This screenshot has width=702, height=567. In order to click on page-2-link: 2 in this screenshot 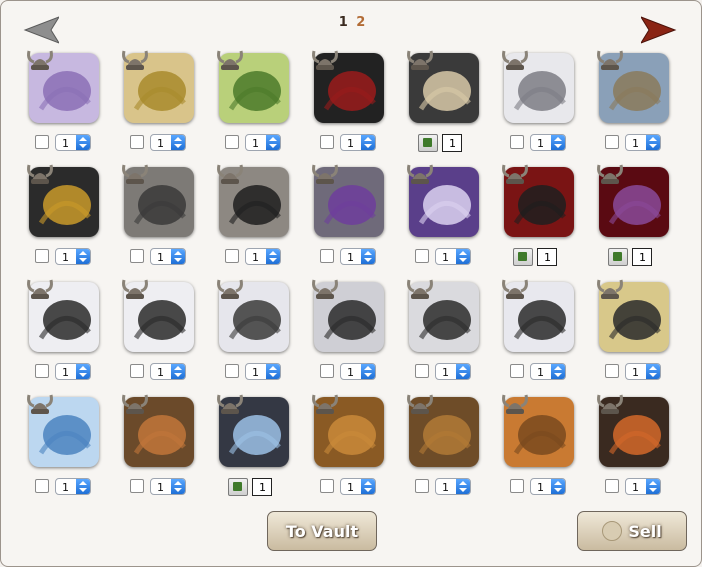, I will do `click(360, 22)`.